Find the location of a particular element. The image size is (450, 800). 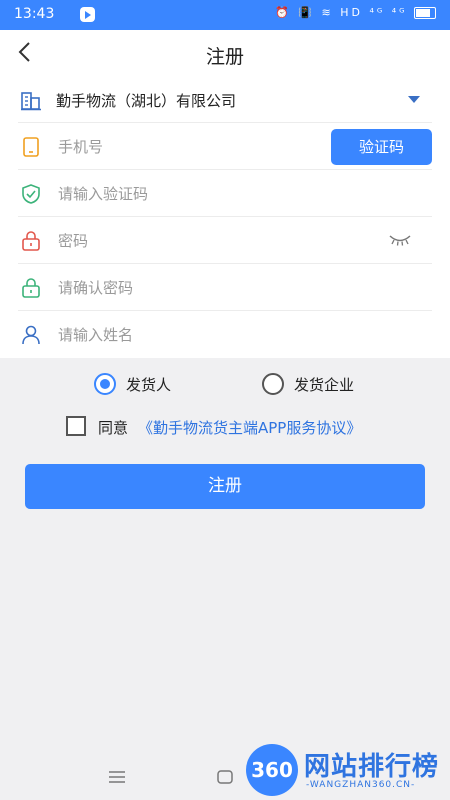

user-icon is located at coordinates (31, 335).